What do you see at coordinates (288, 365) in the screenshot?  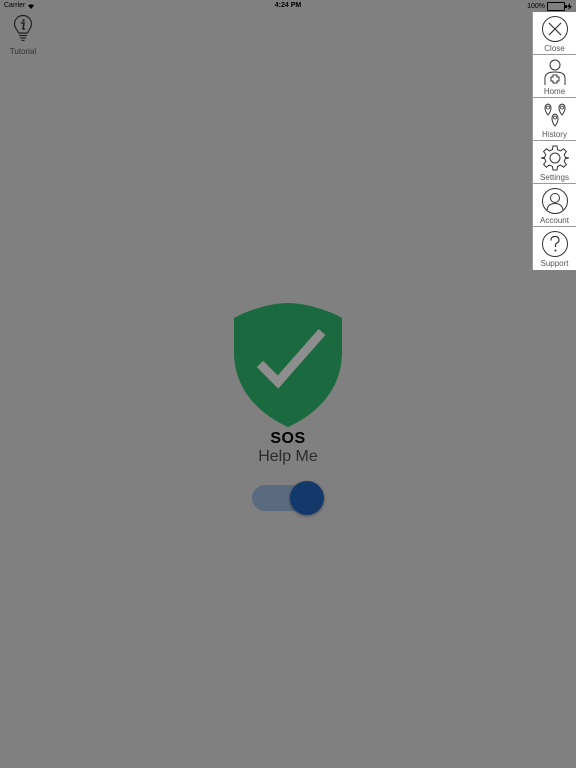 I see `shield-check-icon` at bounding box center [288, 365].